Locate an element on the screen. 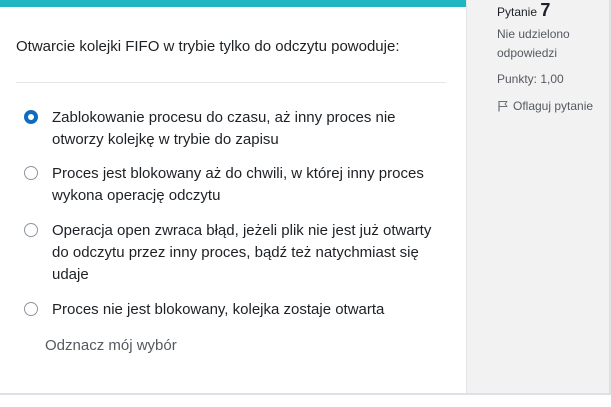 The height and width of the screenshot is (407, 611). question-divider is located at coordinates (231, 82).